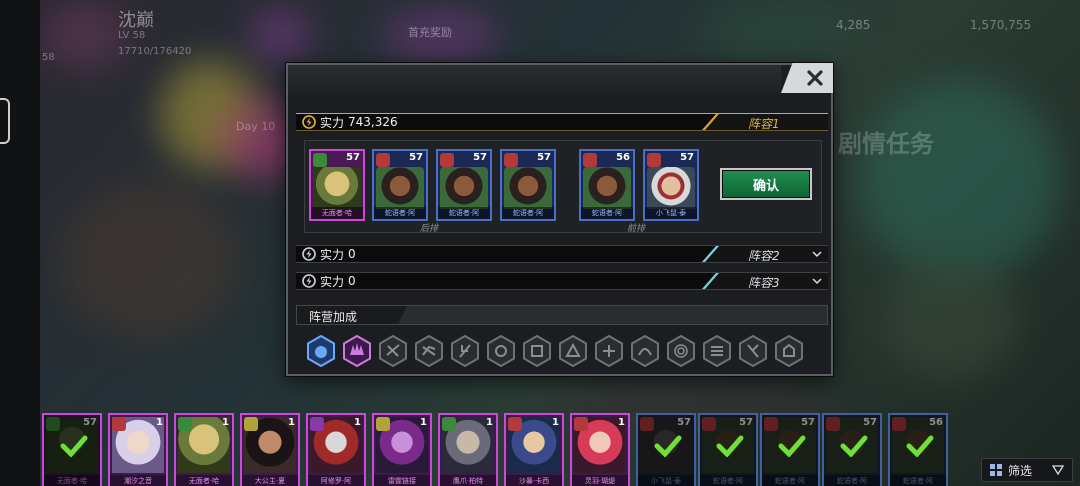 The image size is (1080, 486). I want to click on close-button, so click(807, 78).